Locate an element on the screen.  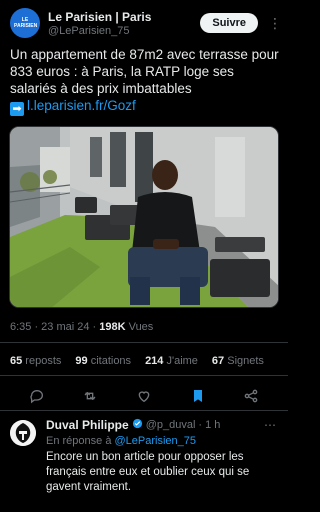
arrow-right-icon: ➡ is located at coordinates (17, 109).